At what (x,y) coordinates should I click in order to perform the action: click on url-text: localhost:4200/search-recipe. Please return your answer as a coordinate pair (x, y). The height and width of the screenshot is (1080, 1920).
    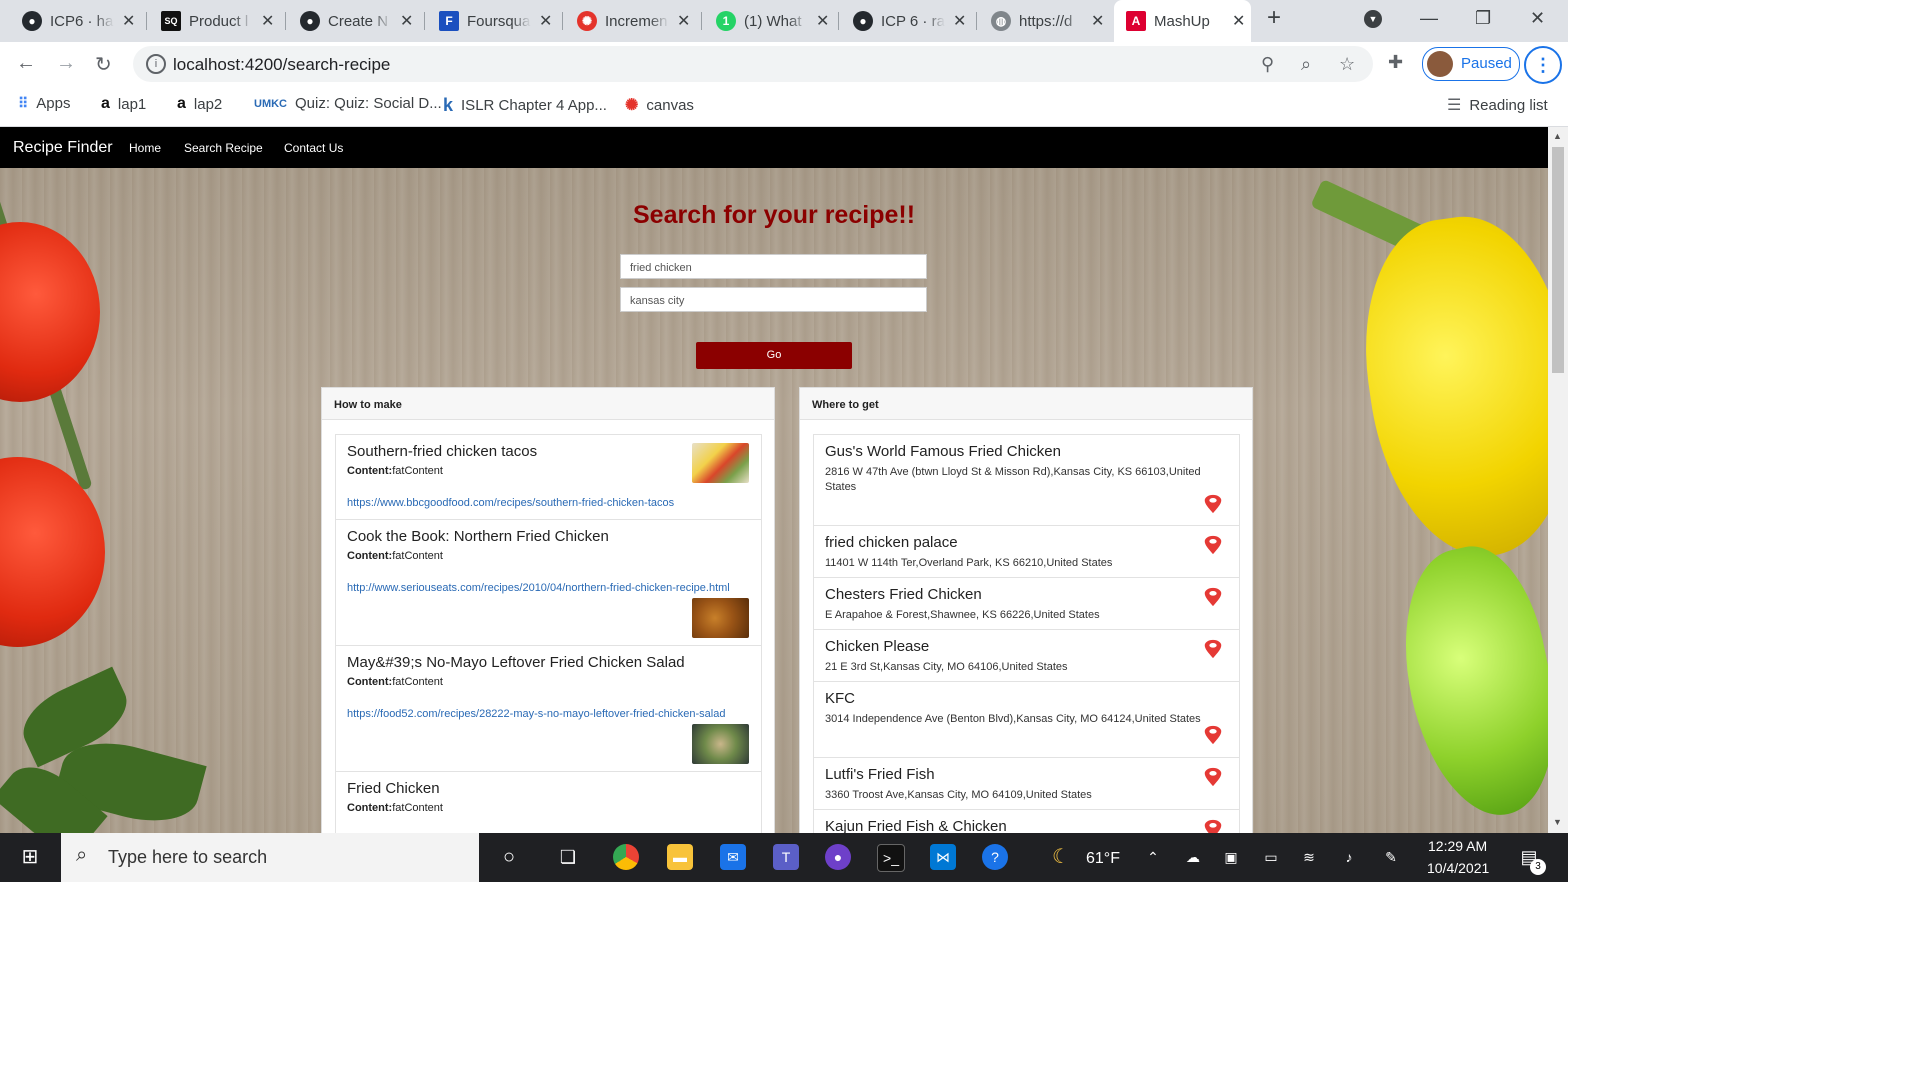
    Looking at the image, I should click on (281, 65).